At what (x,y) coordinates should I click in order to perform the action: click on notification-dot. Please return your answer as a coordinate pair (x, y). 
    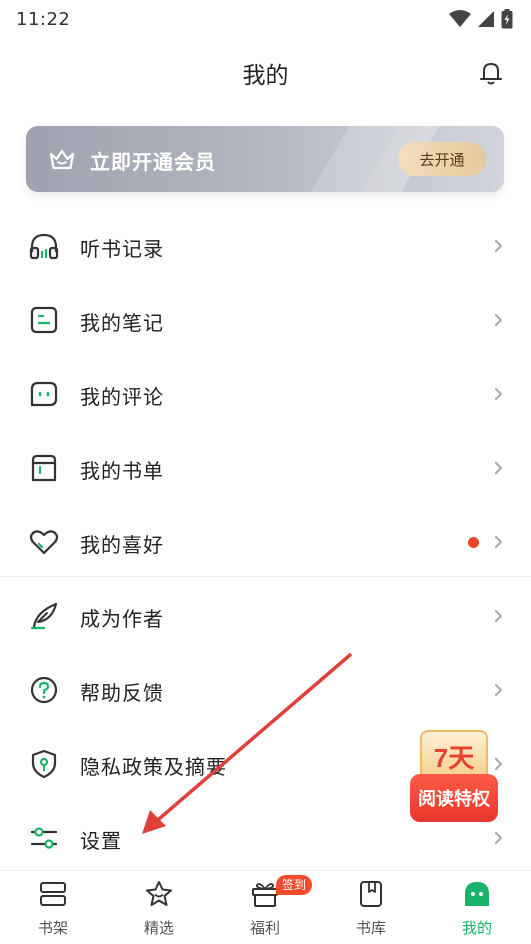
    Looking at the image, I should click on (473, 542).